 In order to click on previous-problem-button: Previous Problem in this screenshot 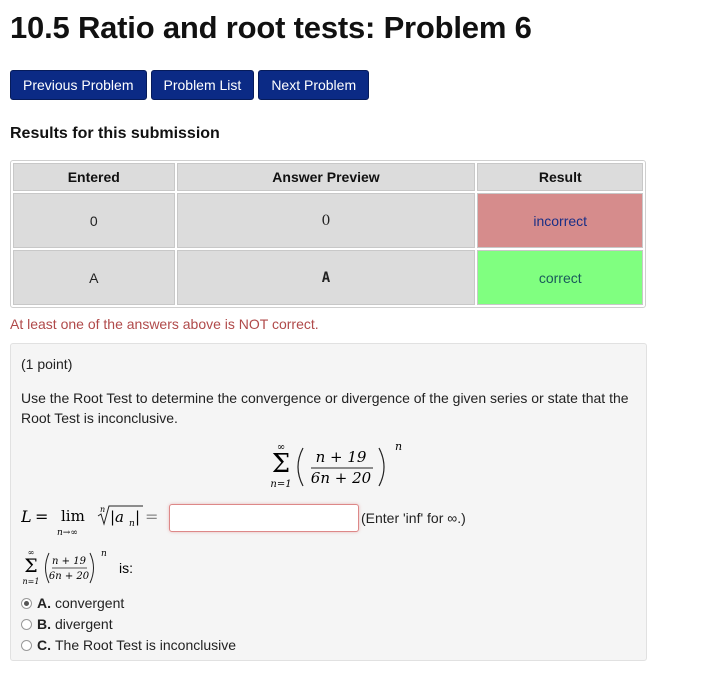, I will do `click(78, 85)`.